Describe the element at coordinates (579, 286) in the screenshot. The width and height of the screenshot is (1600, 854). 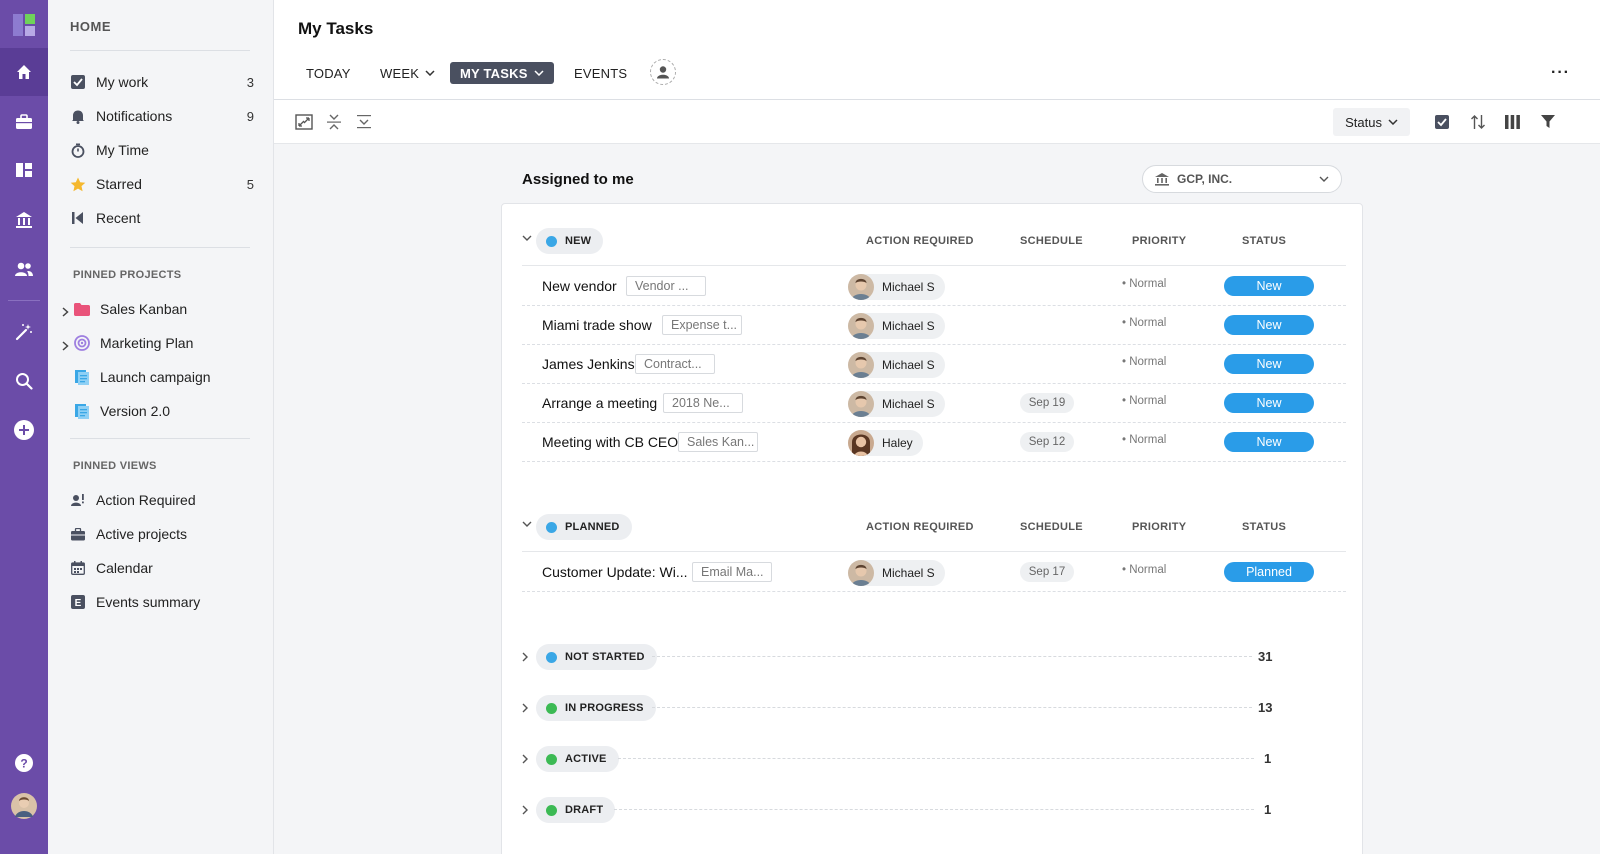
I see `task-name: New vendor` at that location.